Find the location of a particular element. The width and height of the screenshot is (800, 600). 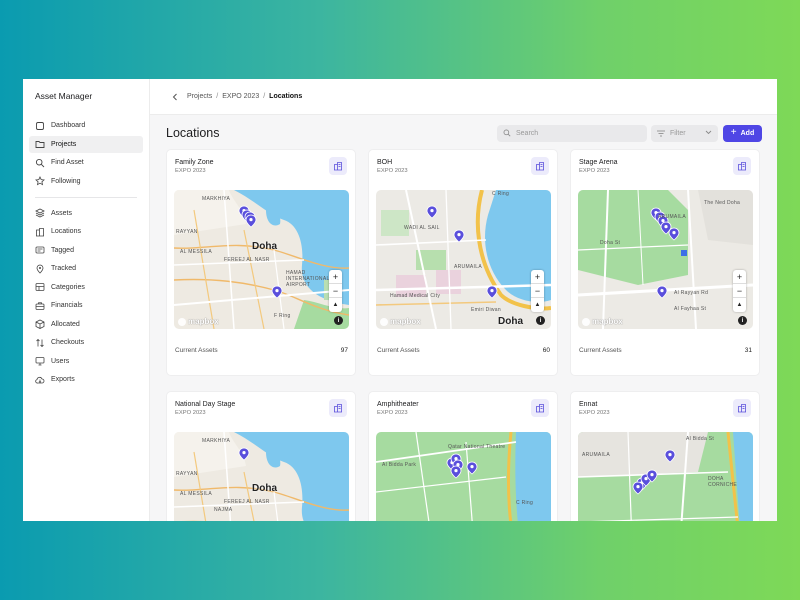

page-header: Locations Search Filter + Add is located at coordinates (464, 133).